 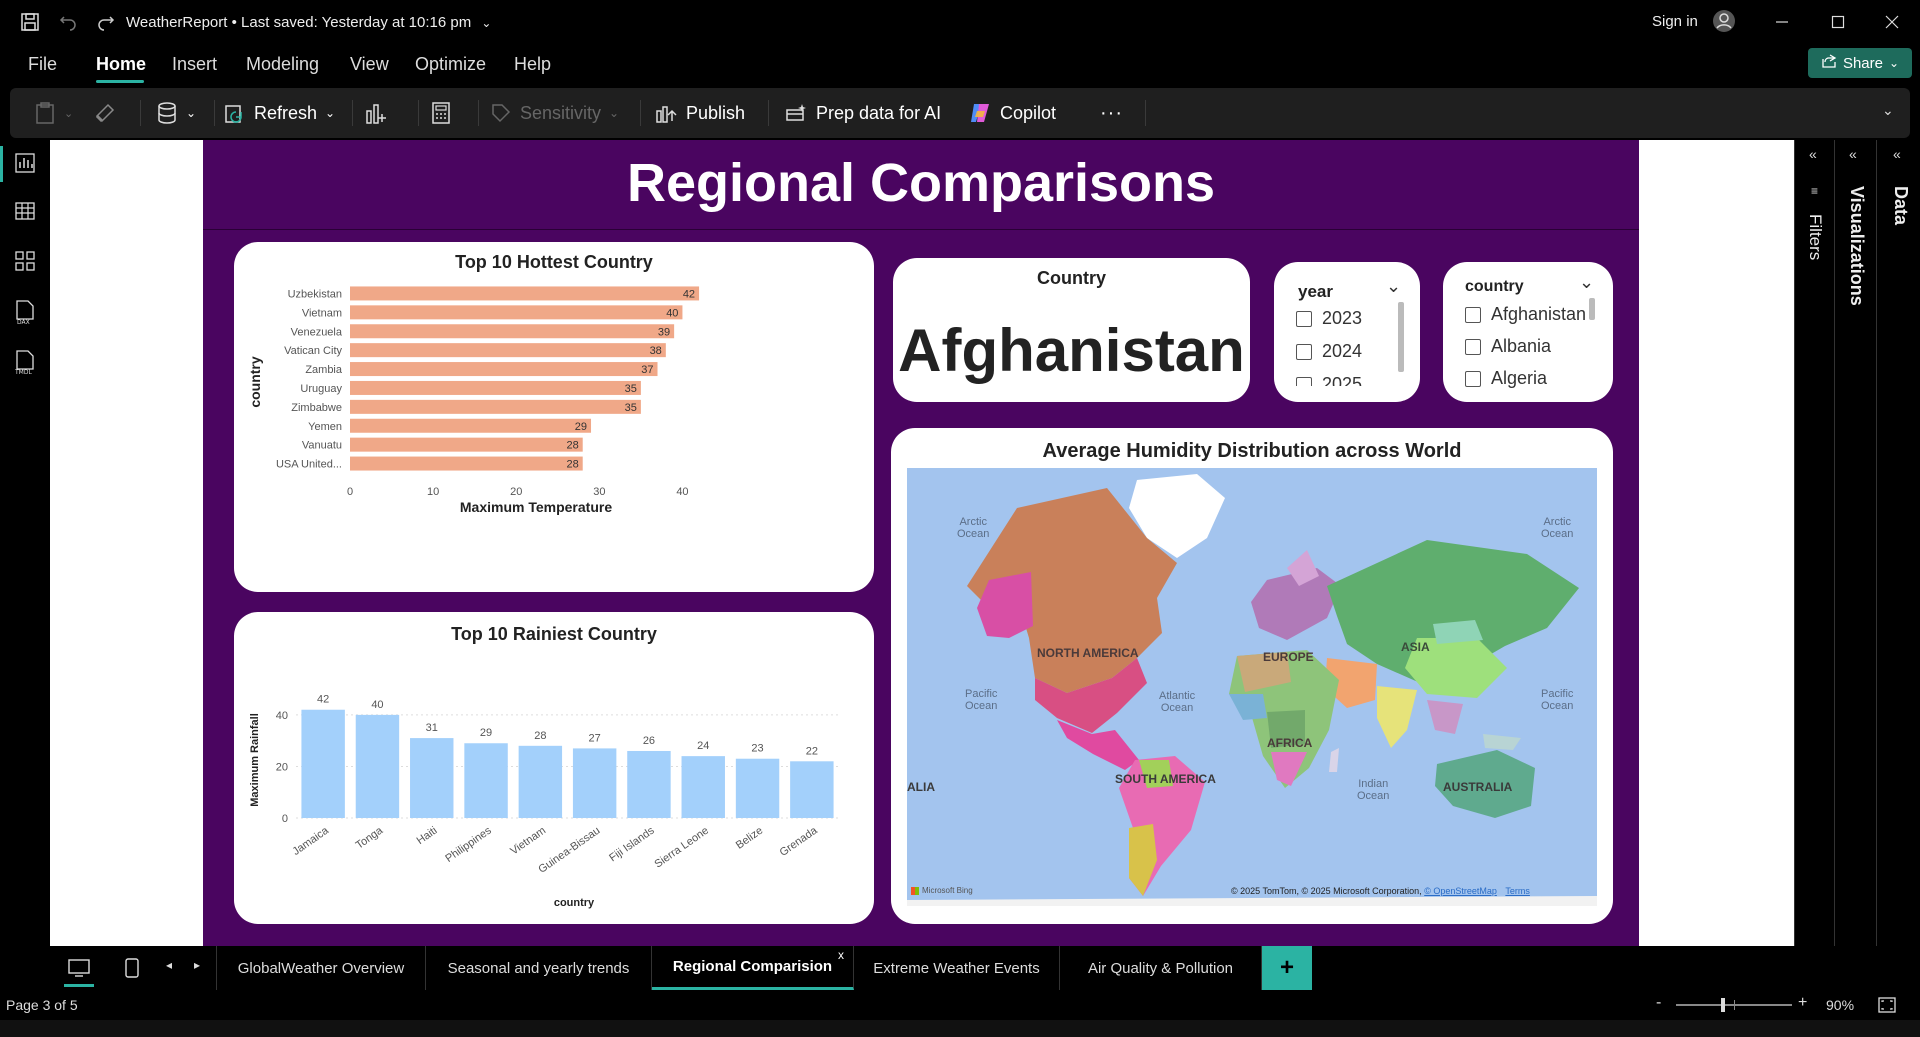 I want to click on menu-home: Home, so click(x=121, y=64).